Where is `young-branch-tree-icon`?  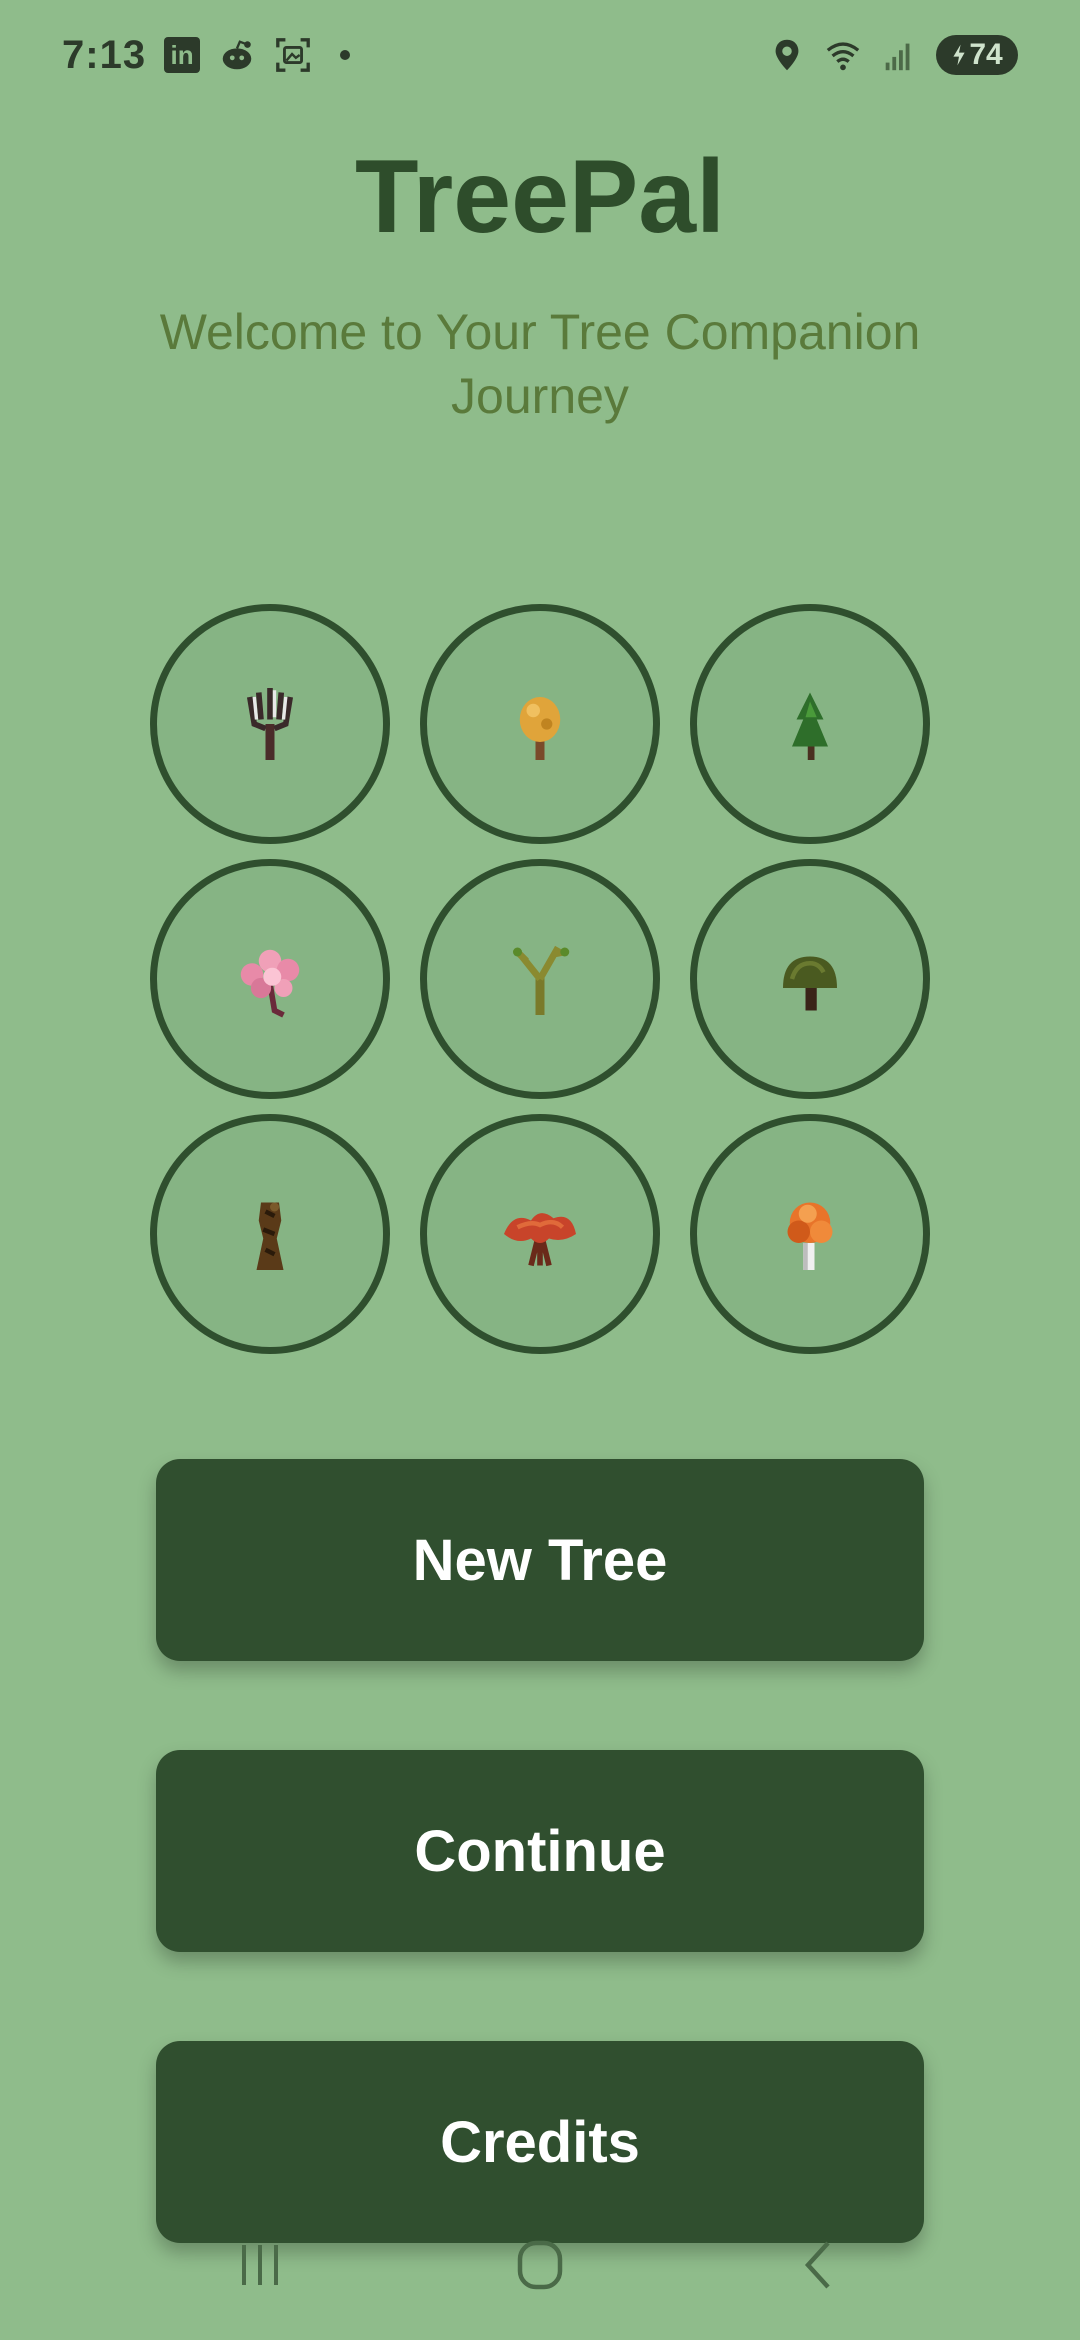
young-branch-tree-icon is located at coordinates (541, 980).